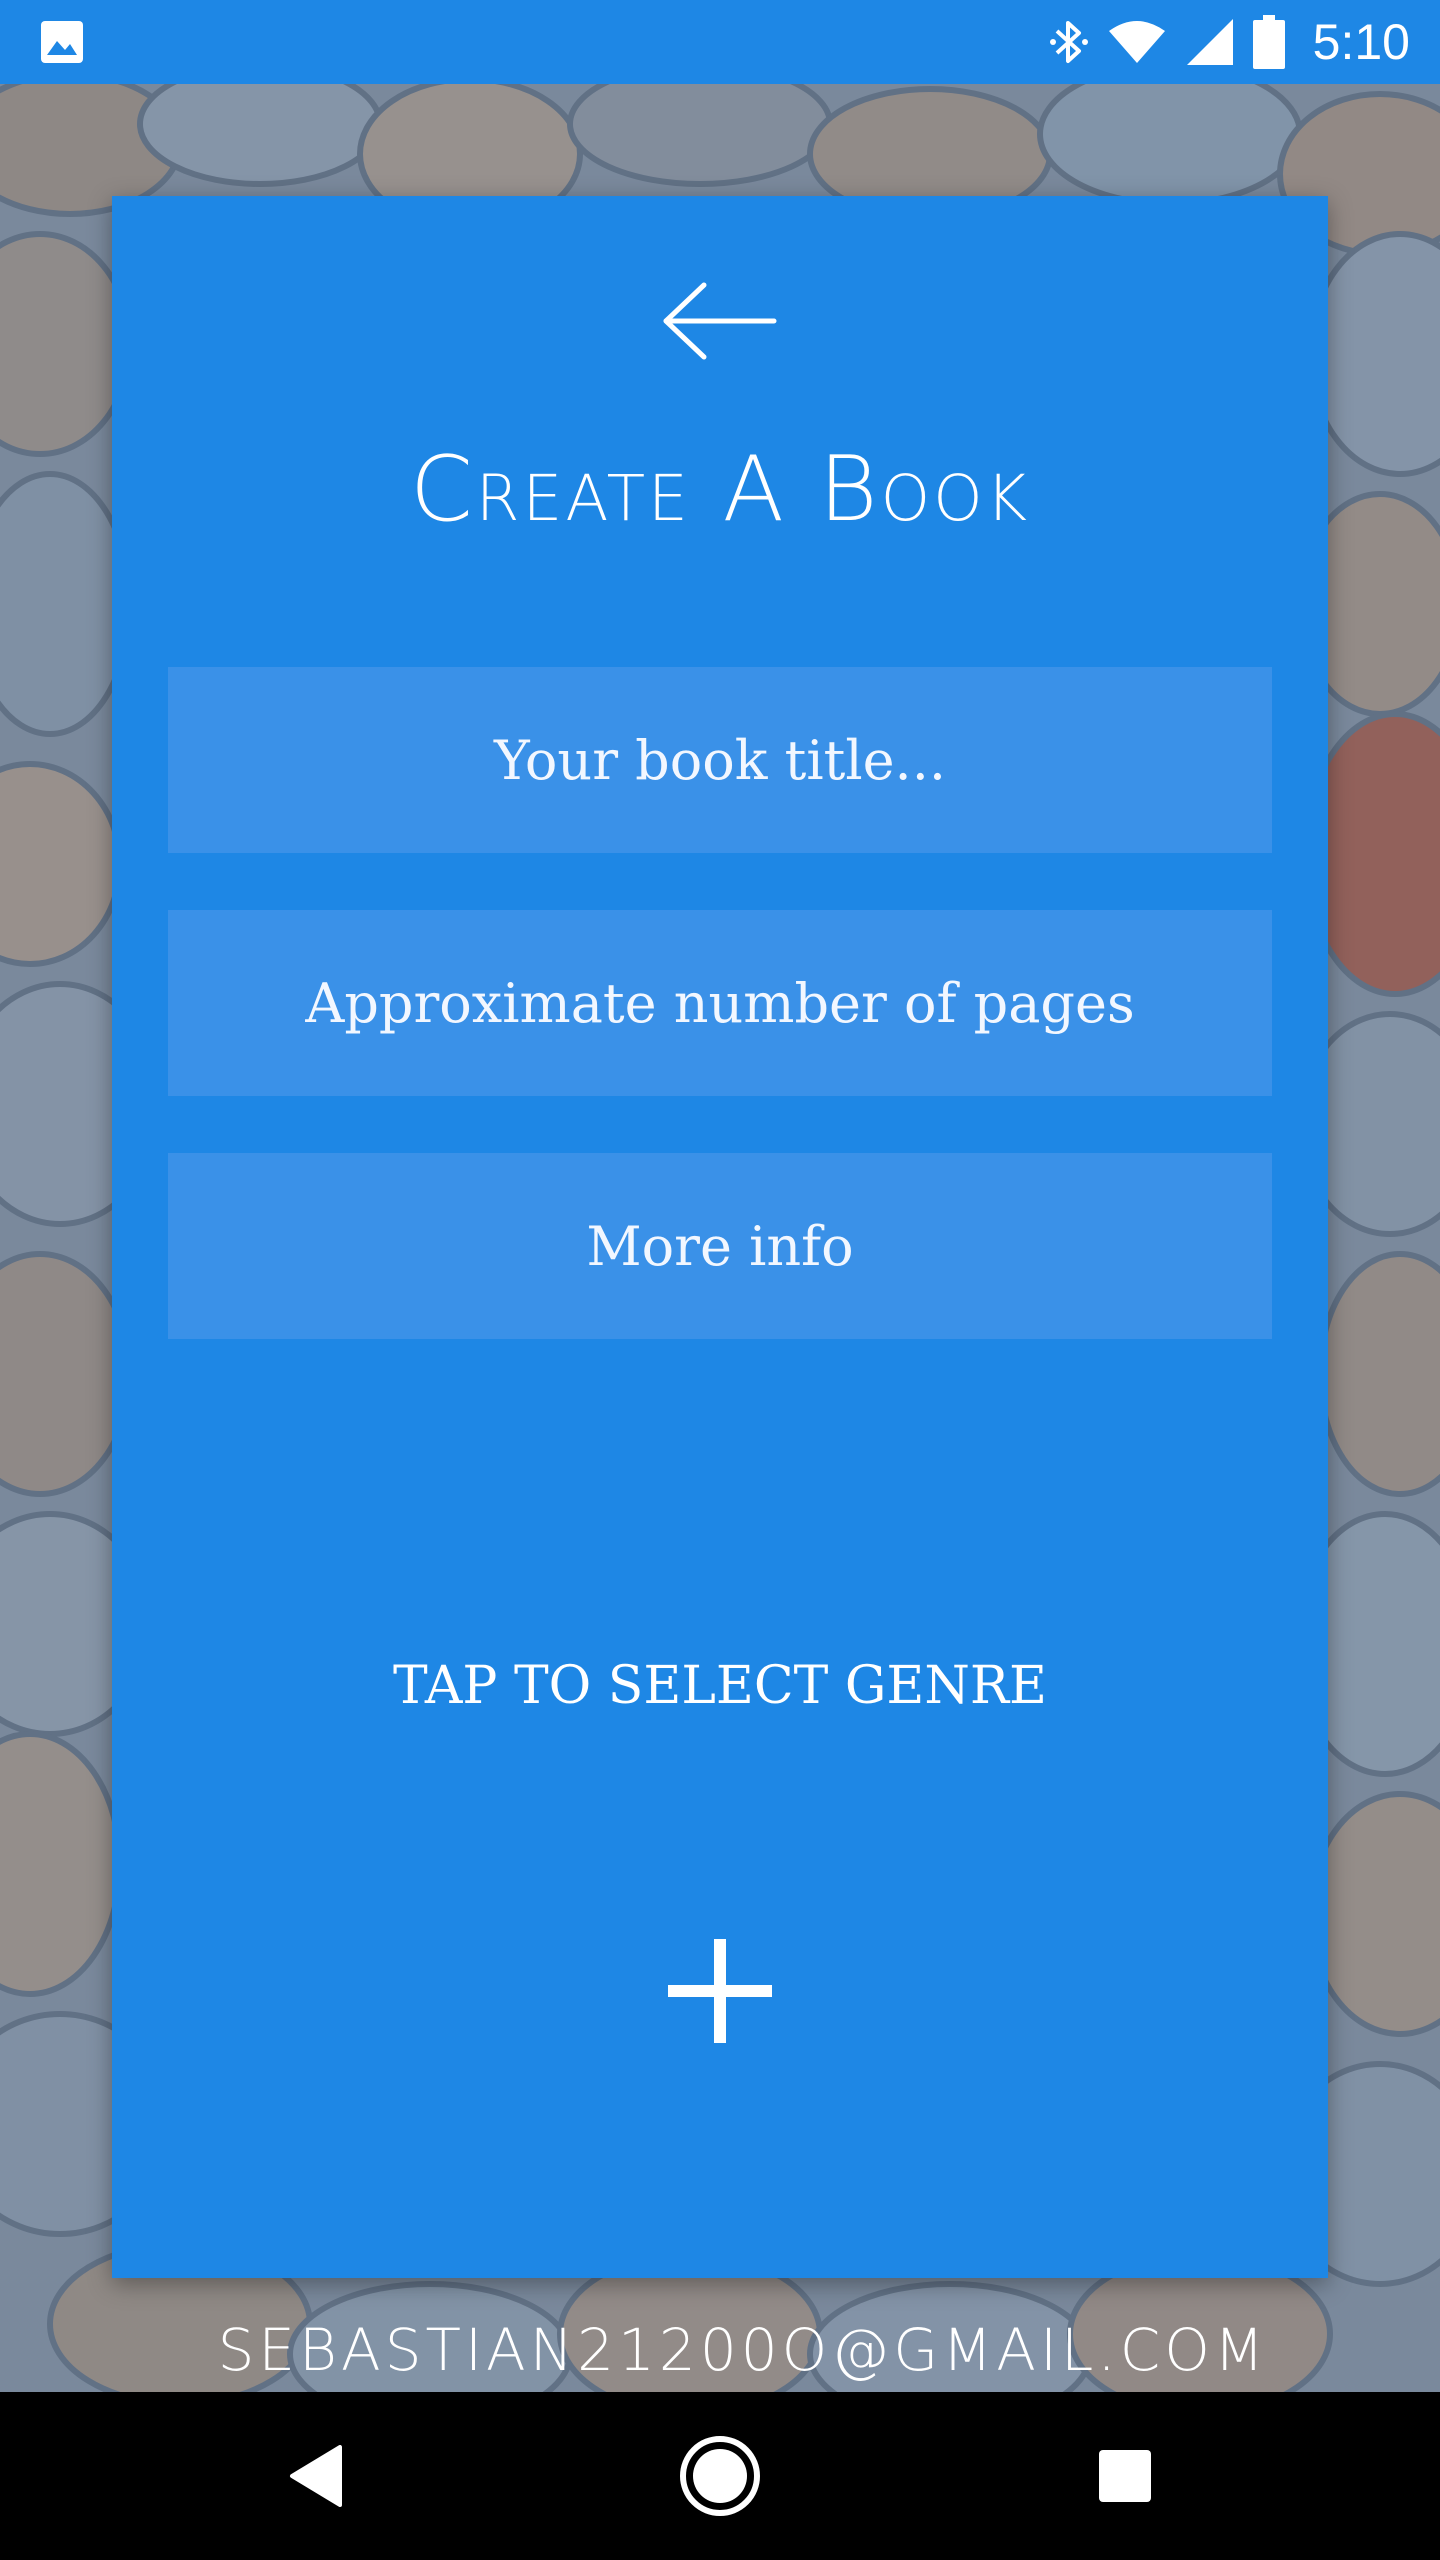  I want to click on genre-select-button: TAP TO SELECT GENRE, so click(720, 1686).